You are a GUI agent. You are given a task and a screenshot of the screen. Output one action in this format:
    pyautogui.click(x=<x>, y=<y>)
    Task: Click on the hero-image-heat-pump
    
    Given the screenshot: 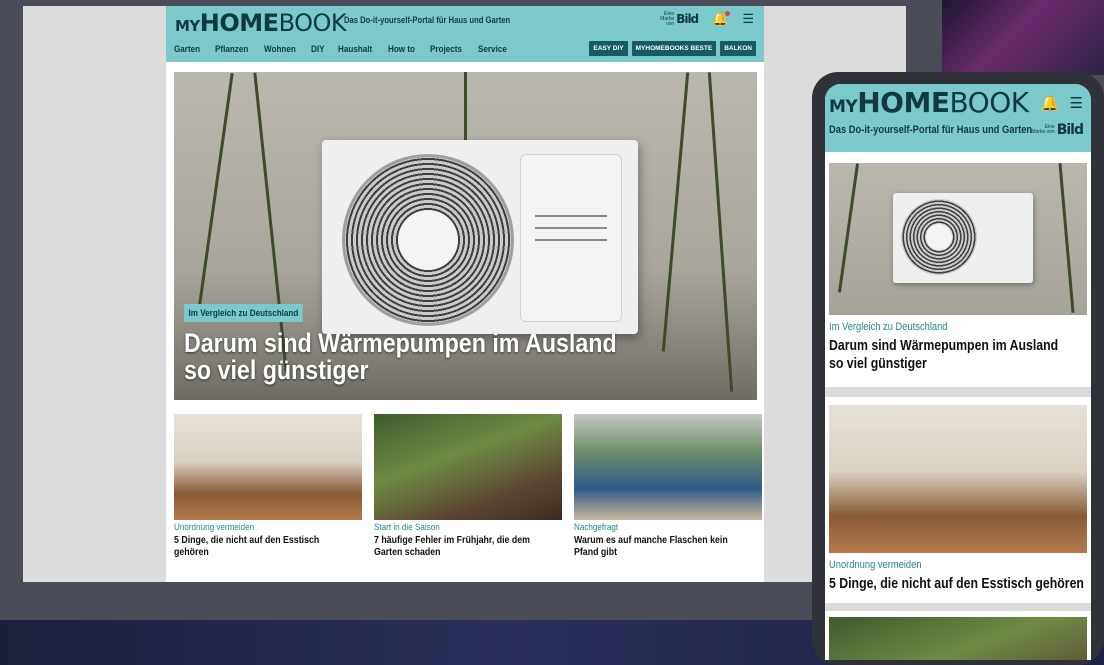 What is the action you would take?
    pyautogui.click(x=480, y=237)
    